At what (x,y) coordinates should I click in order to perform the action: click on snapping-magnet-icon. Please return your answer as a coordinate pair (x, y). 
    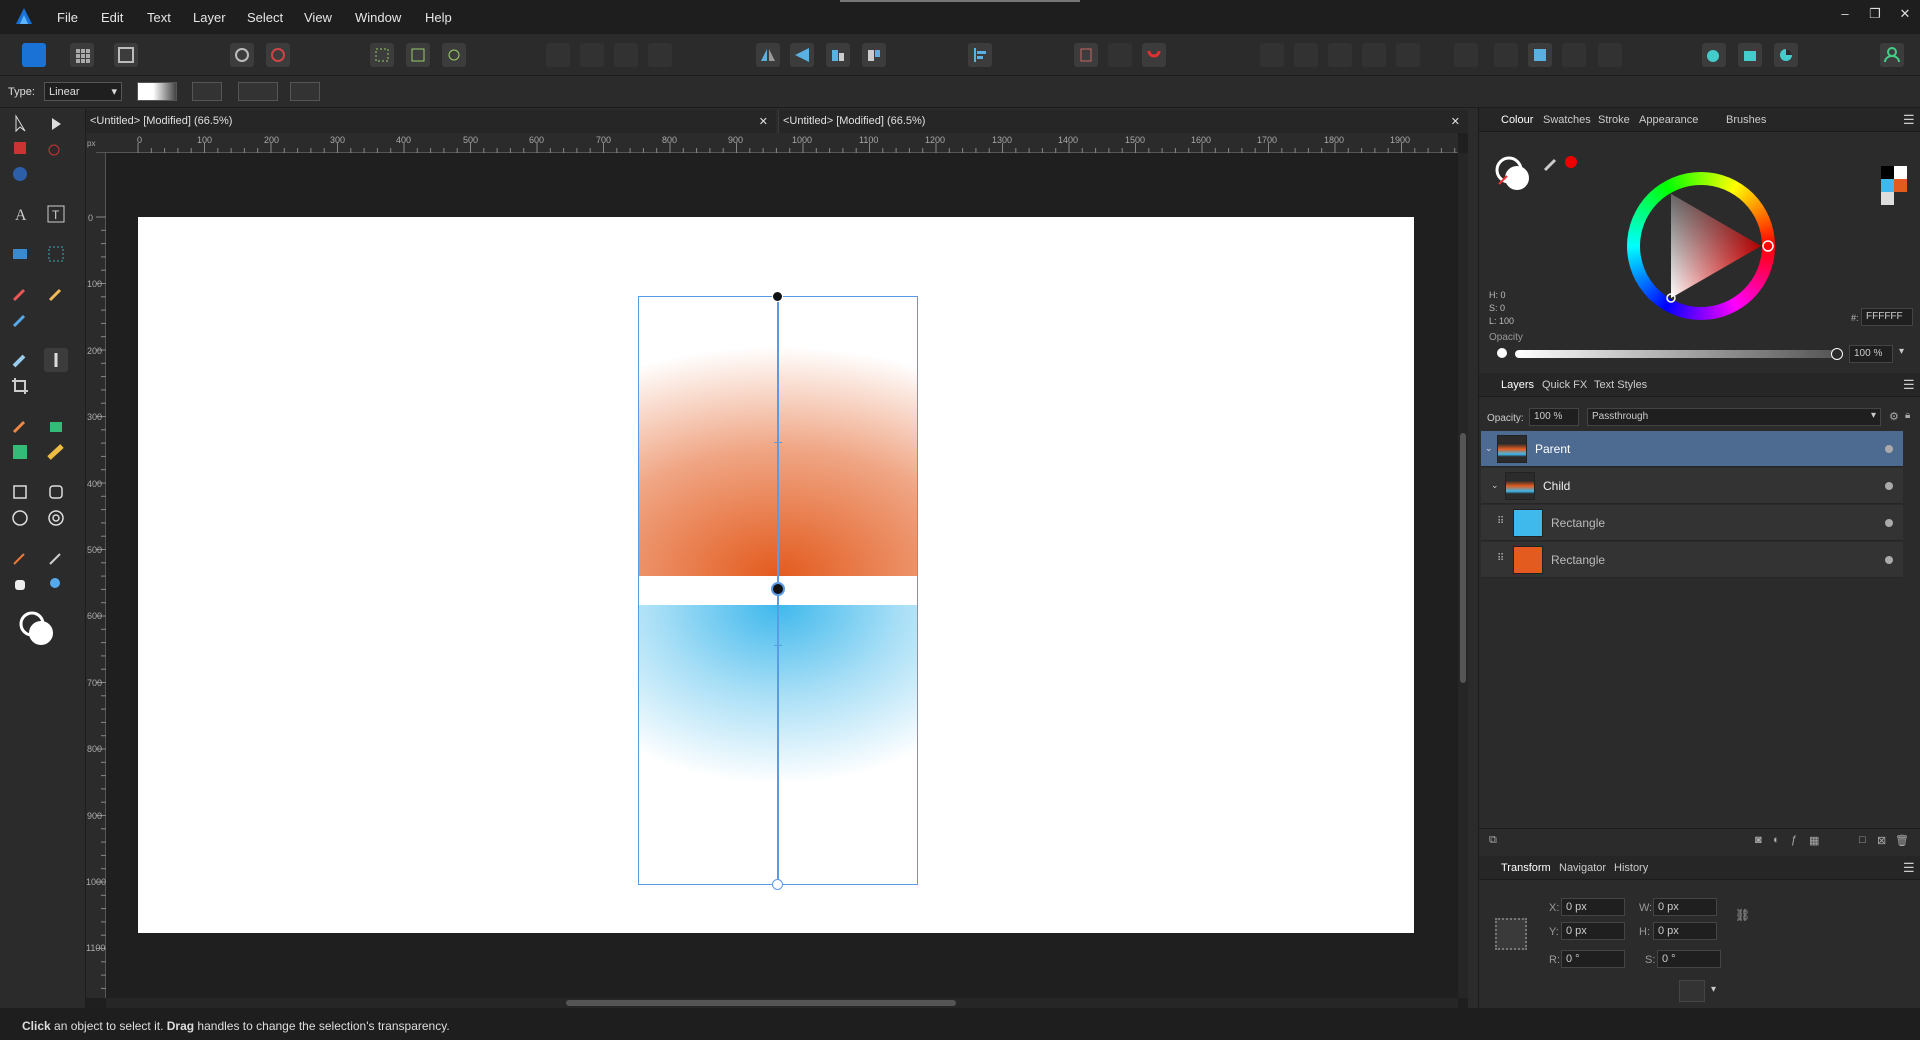
    Looking at the image, I should click on (1154, 55).